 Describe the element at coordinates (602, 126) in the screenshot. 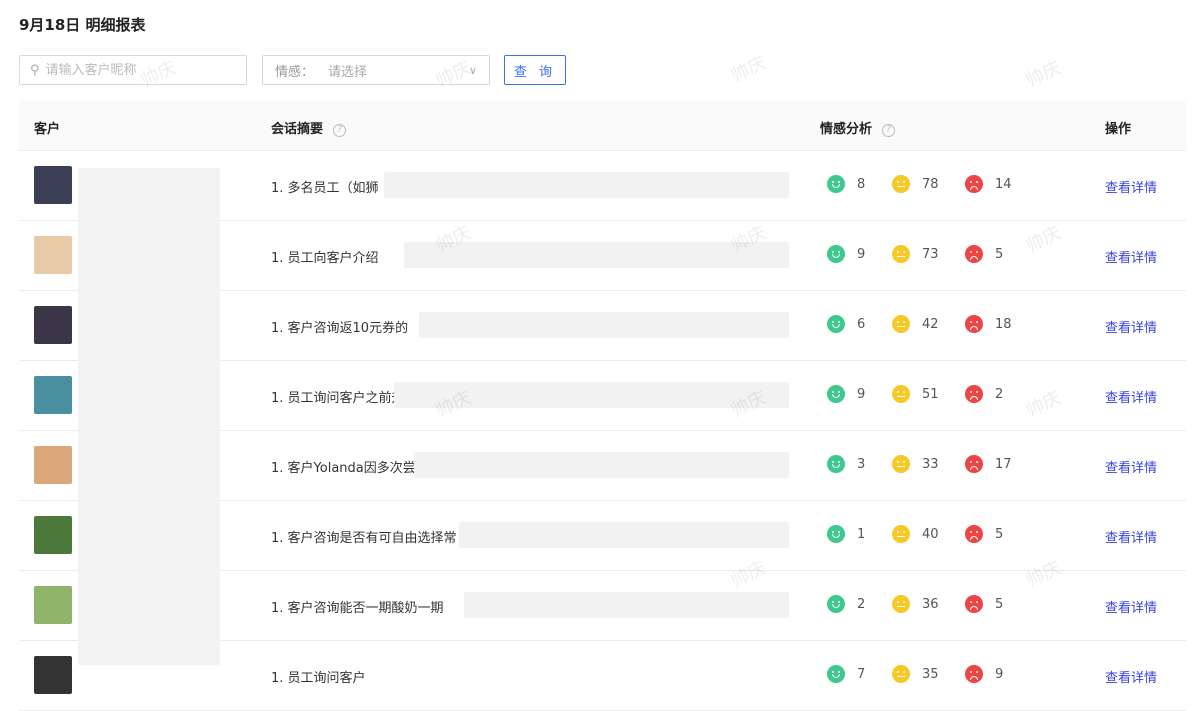

I see `table-header: 客户 会话摘要? 情感分析? 操作` at that location.